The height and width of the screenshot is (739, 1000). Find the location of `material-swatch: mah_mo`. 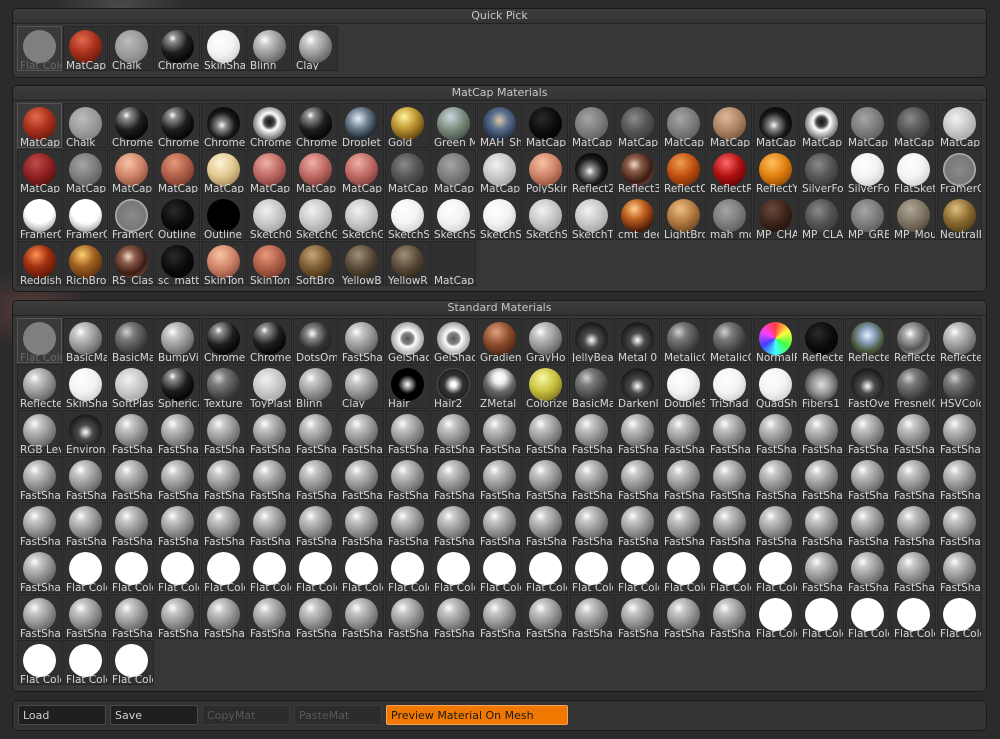

material-swatch: mah_mo is located at coordinates (729, 217).